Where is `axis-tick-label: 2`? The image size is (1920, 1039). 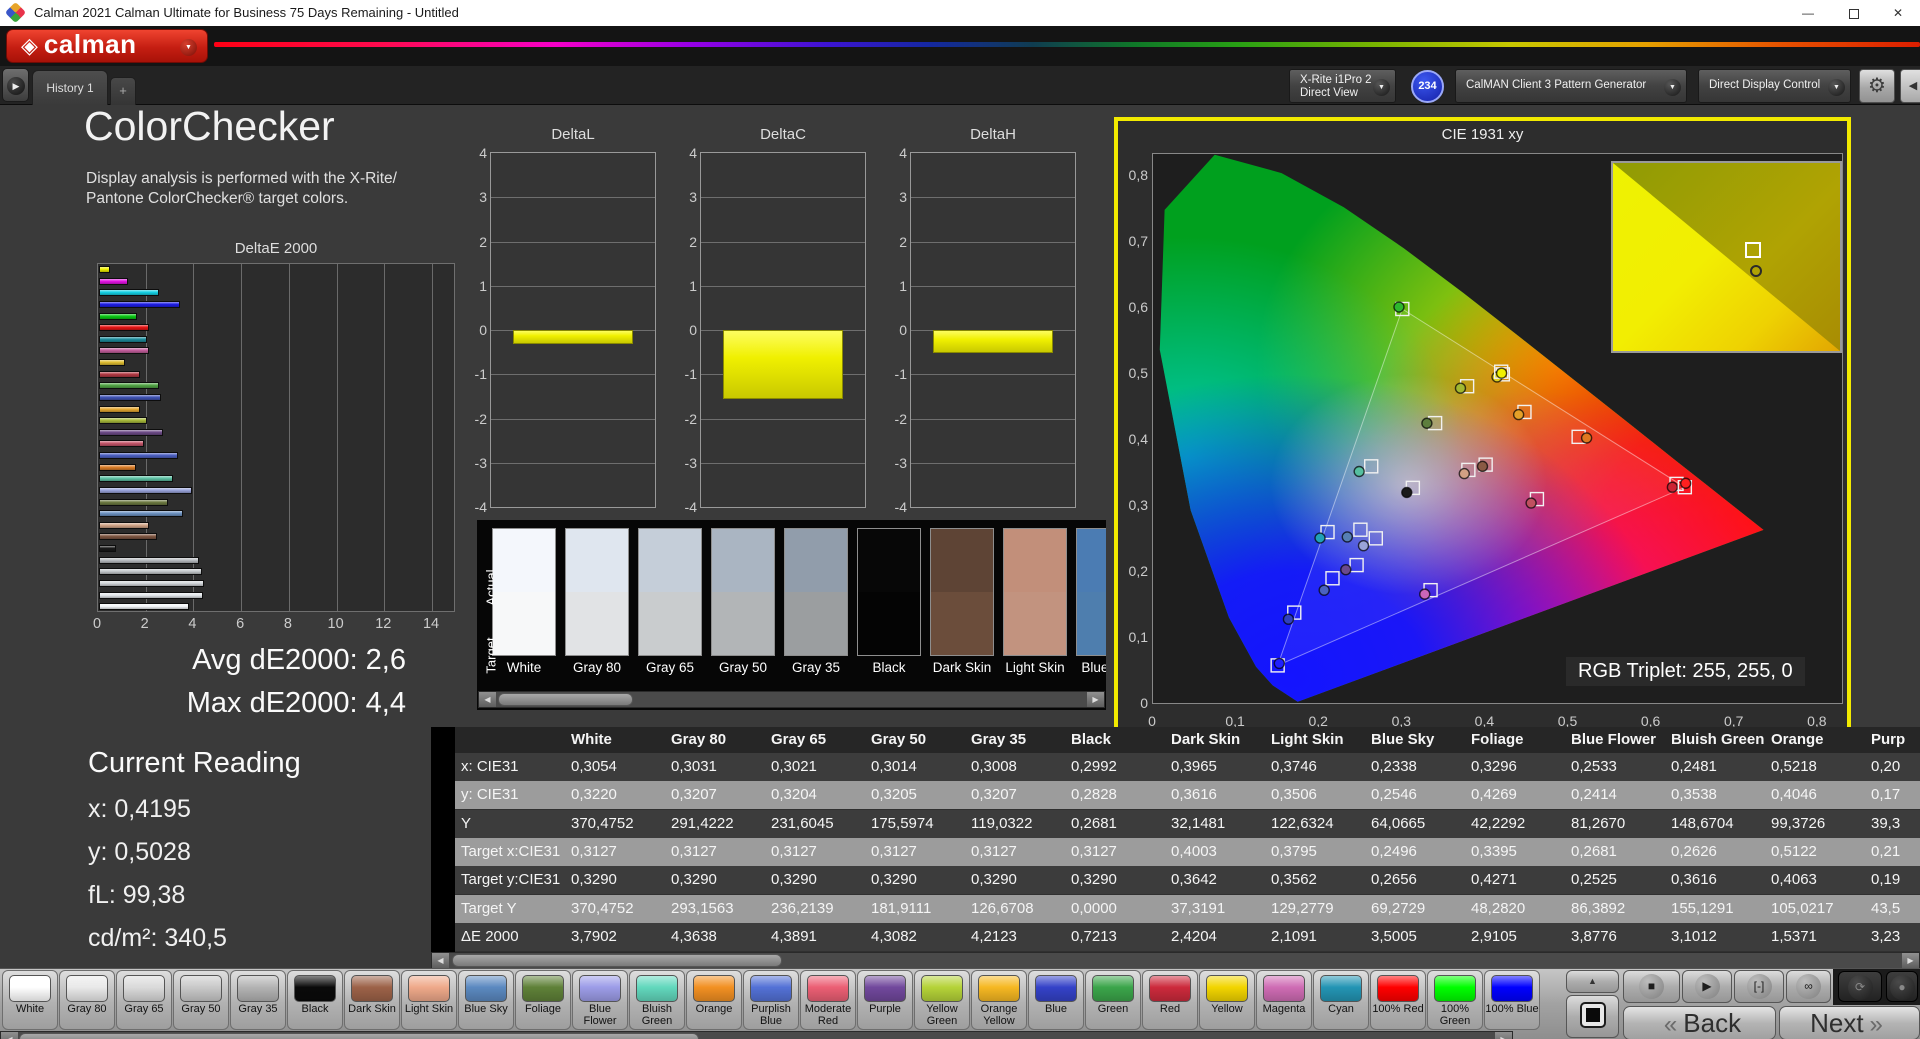 axis-tick-label: 2 is located at coordinates (693, 241).